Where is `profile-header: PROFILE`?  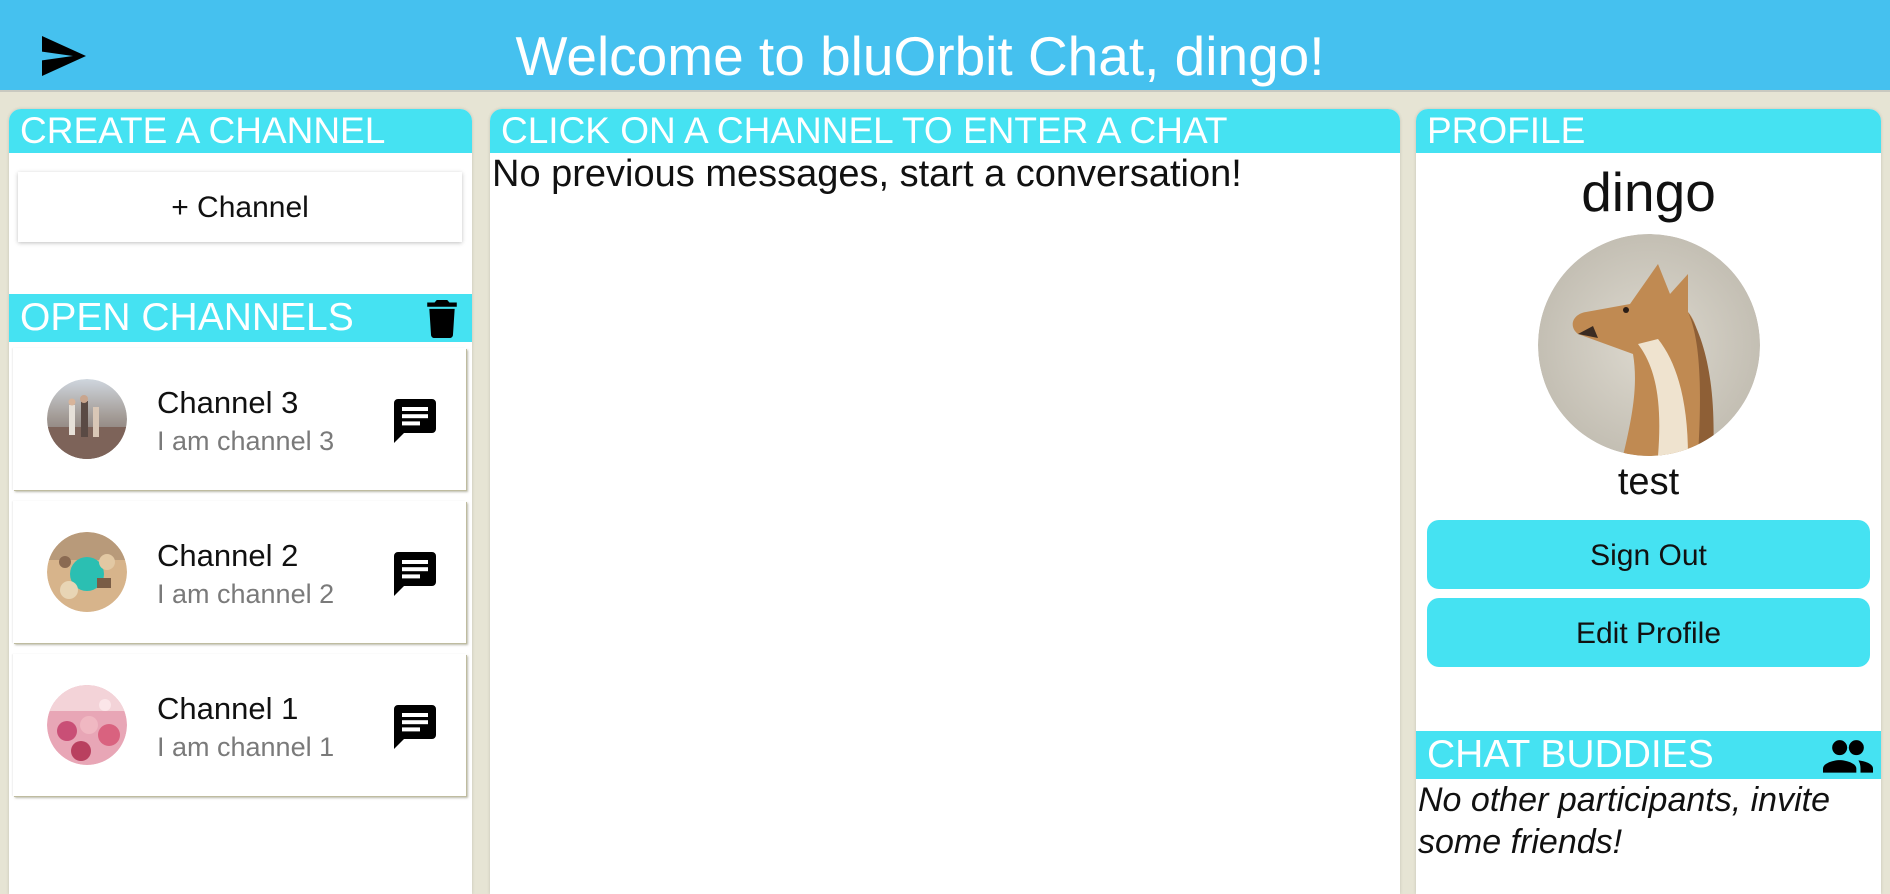
profile-header: PROFILE is located at coordinates (1648, 131).